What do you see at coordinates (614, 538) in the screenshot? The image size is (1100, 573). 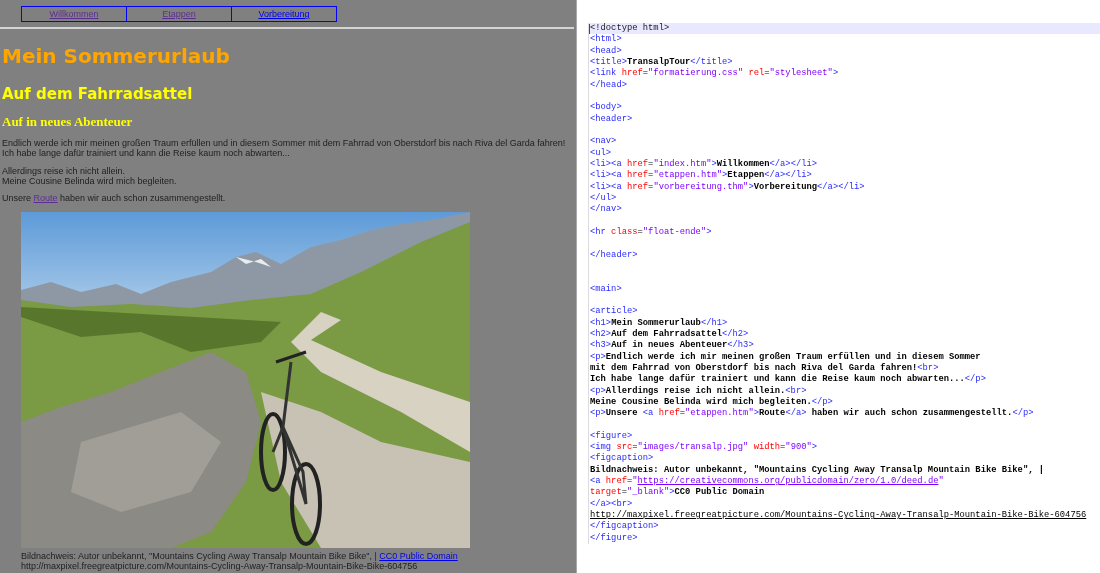 I see `code-line: </figure>` at bounding box center [614, 538].